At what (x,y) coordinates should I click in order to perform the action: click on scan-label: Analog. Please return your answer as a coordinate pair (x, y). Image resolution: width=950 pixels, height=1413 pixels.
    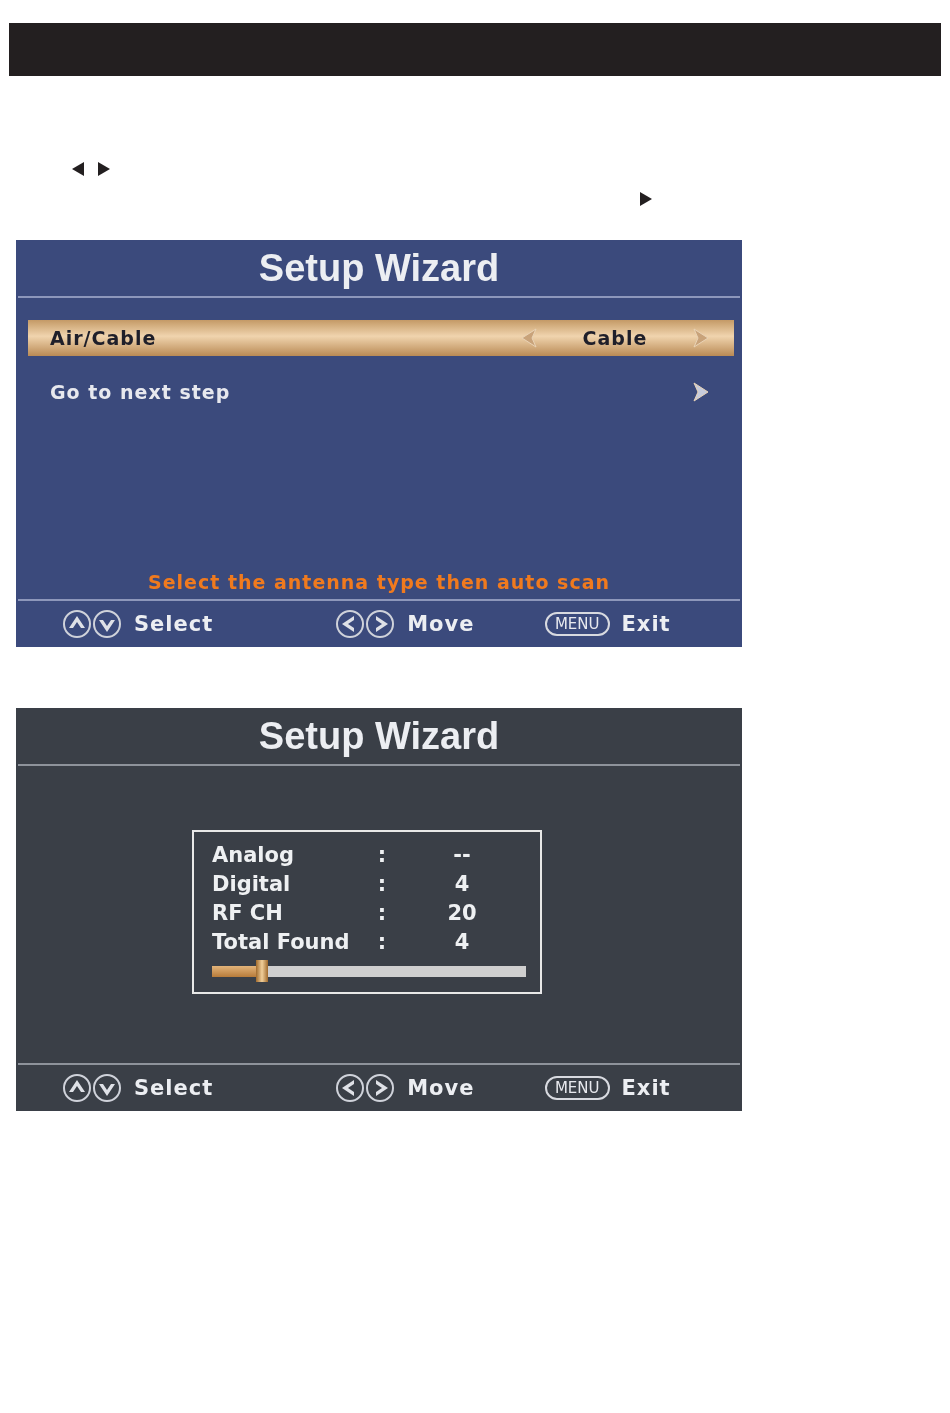
    Looking at the image, I should click on (254, 854).